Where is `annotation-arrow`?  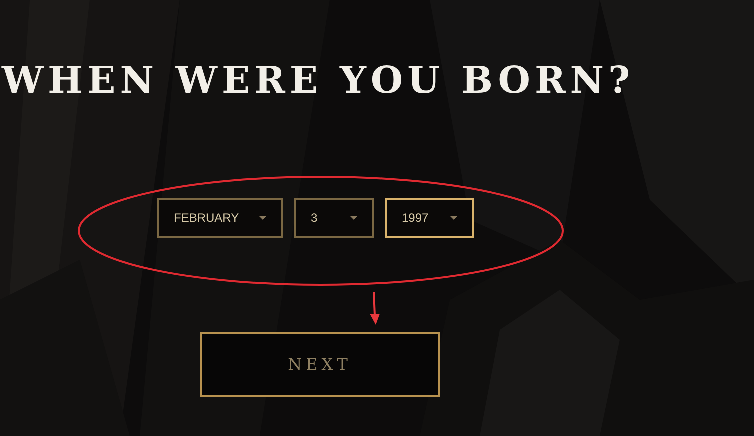 annotation-arrow is located at coordinates (375, 308).